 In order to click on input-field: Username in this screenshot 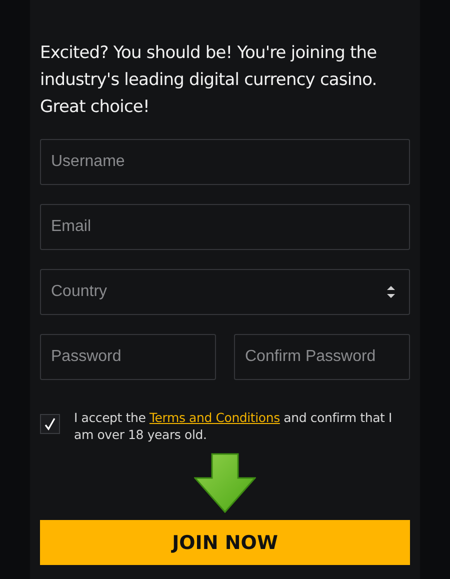, I will do `click(225, 162)`.